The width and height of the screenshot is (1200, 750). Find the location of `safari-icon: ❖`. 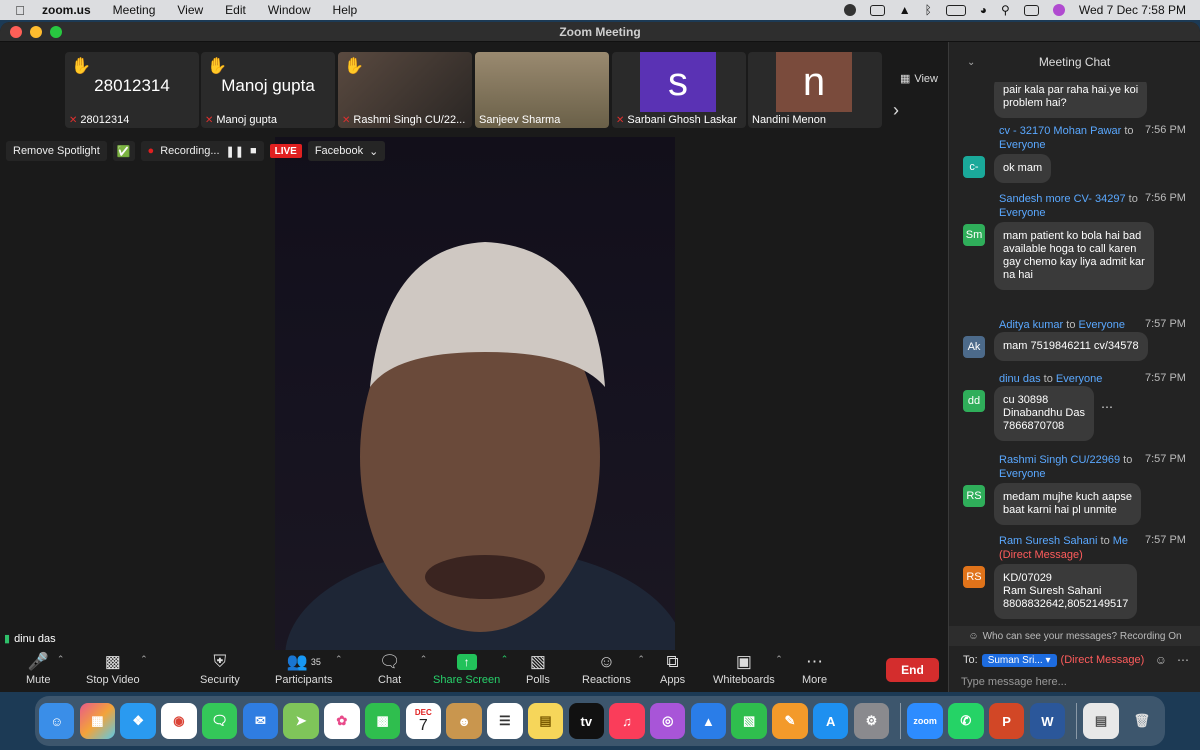

safari-icon: ❖ is located at coordinates (138, 721).